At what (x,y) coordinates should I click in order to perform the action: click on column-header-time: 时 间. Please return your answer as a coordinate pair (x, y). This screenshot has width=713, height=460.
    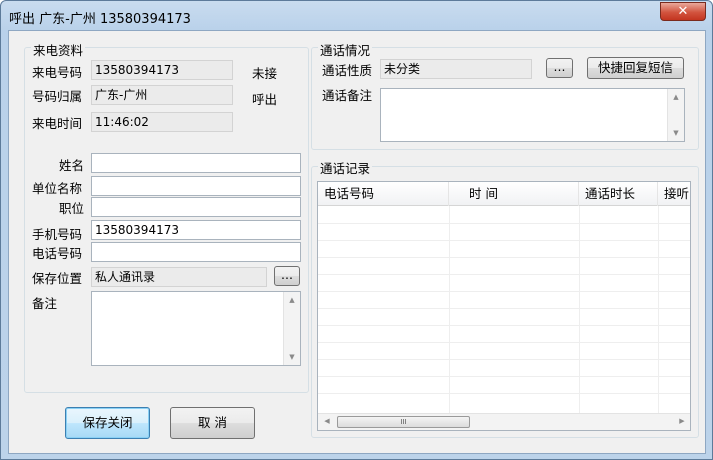
    Looking at the image, I should click on (514, 194).